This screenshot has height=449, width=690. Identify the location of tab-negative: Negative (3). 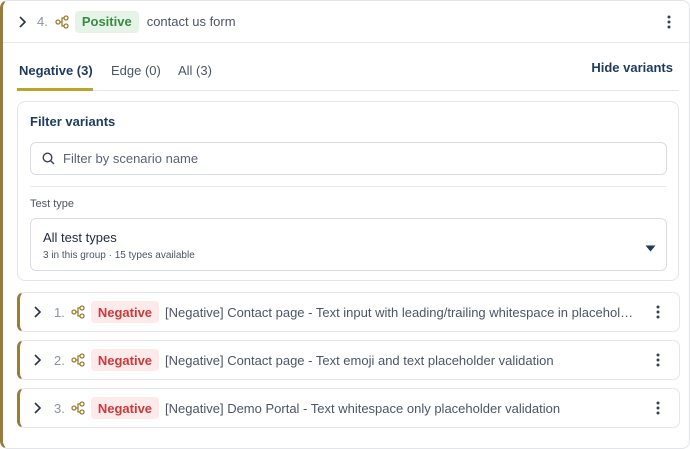
(56, 70).